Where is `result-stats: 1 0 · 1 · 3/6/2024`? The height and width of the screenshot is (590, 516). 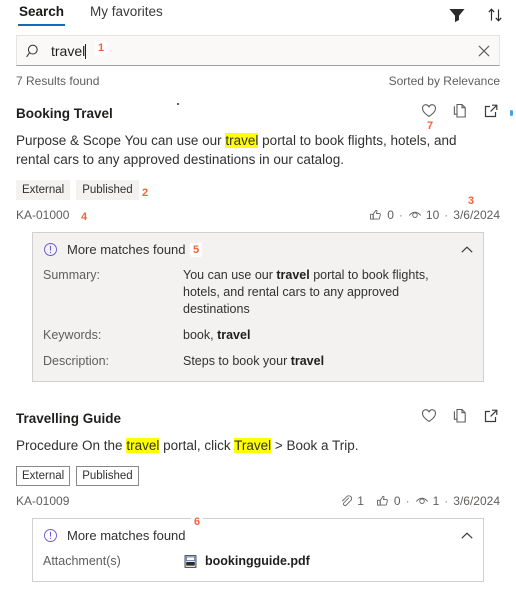
result-stats: 1 0 · 1 · 3/6/2024 is located at coordinates (419, 501).